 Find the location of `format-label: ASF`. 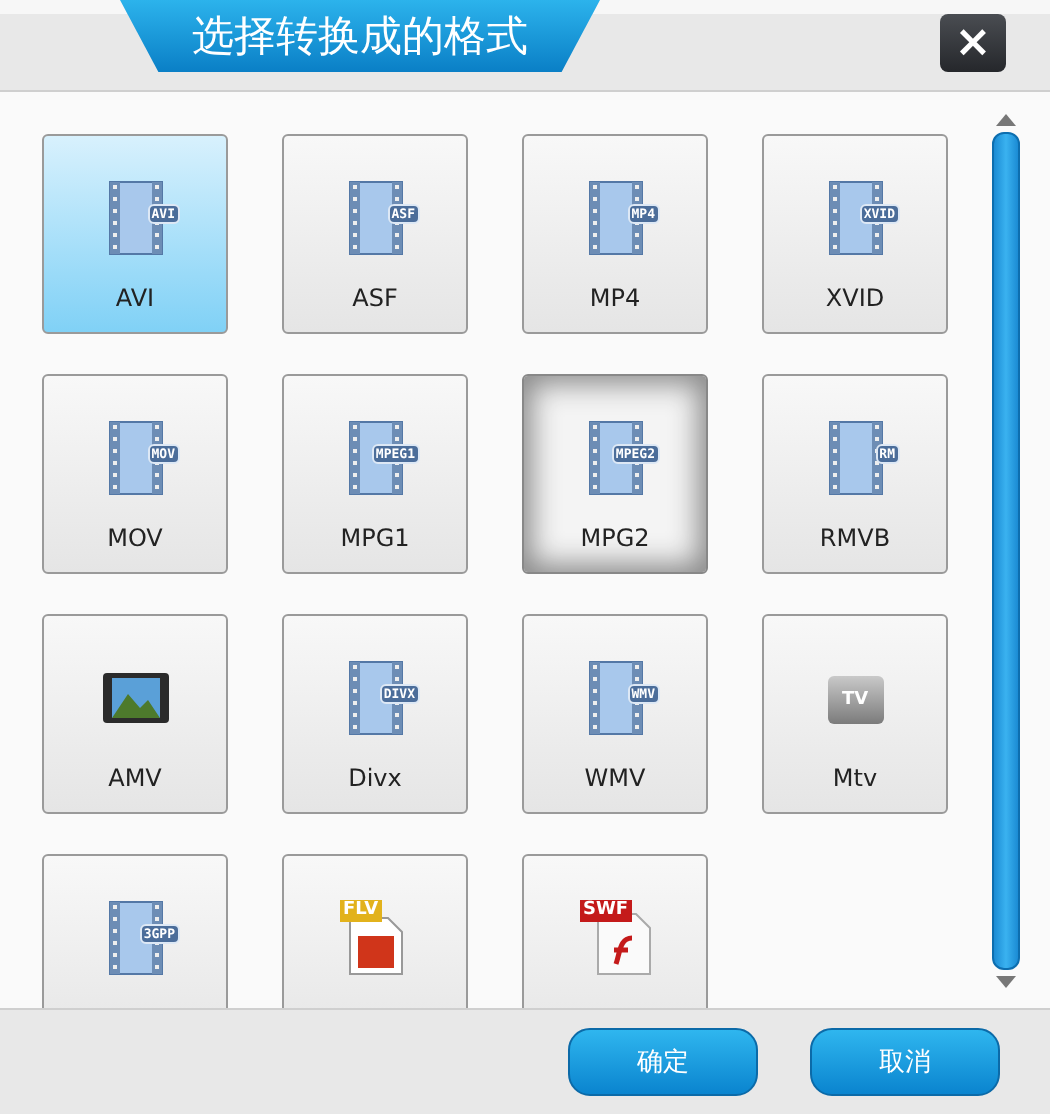

format-label: ASF is located at coordinates (375, 298).